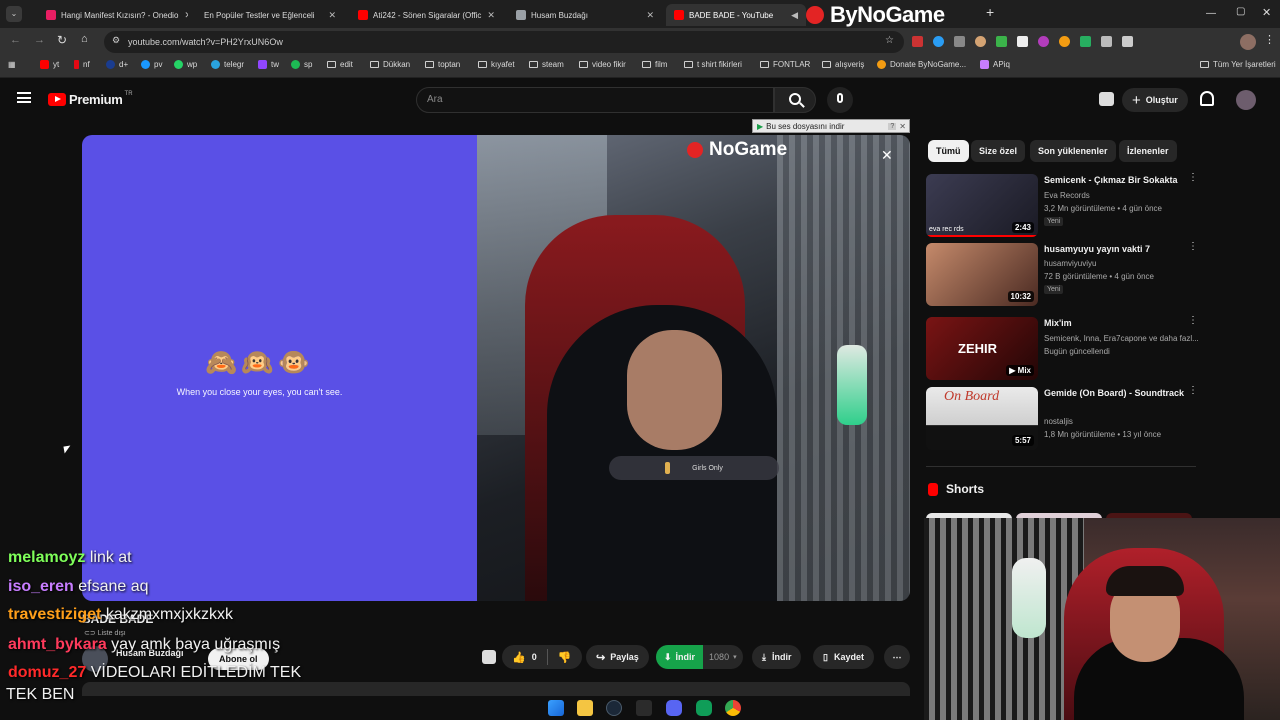 The width and height of the screenshot is (1280, 720). Describe the element at coordinates (227, 64) in the screenshot. I see `bookmark-telegram: telegr` at that location.